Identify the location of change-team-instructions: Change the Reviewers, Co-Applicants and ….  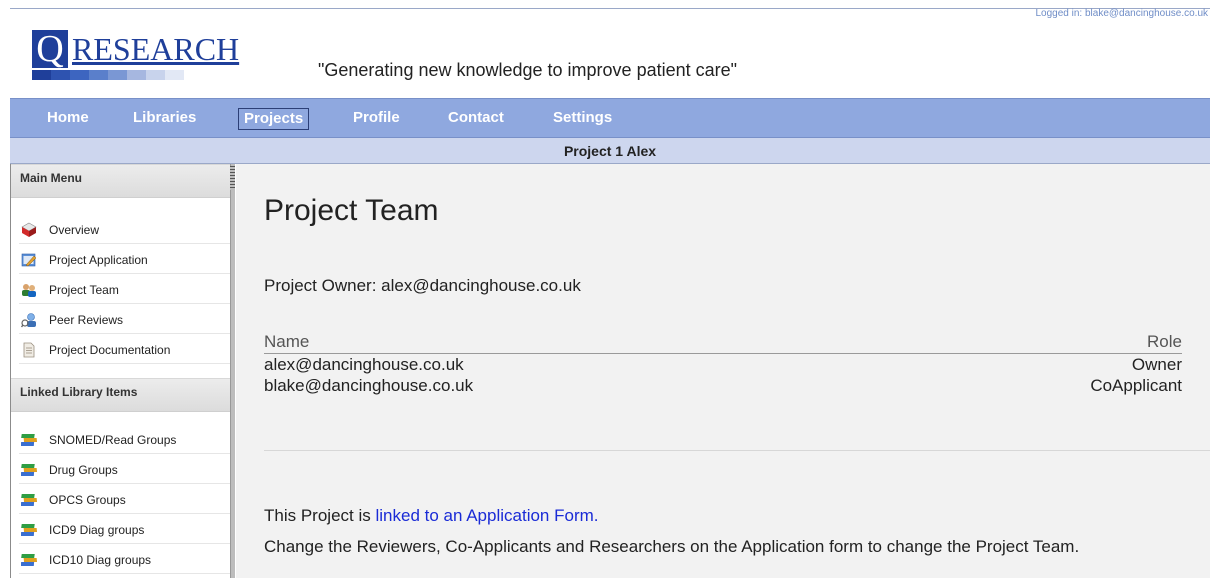
(672, 546).